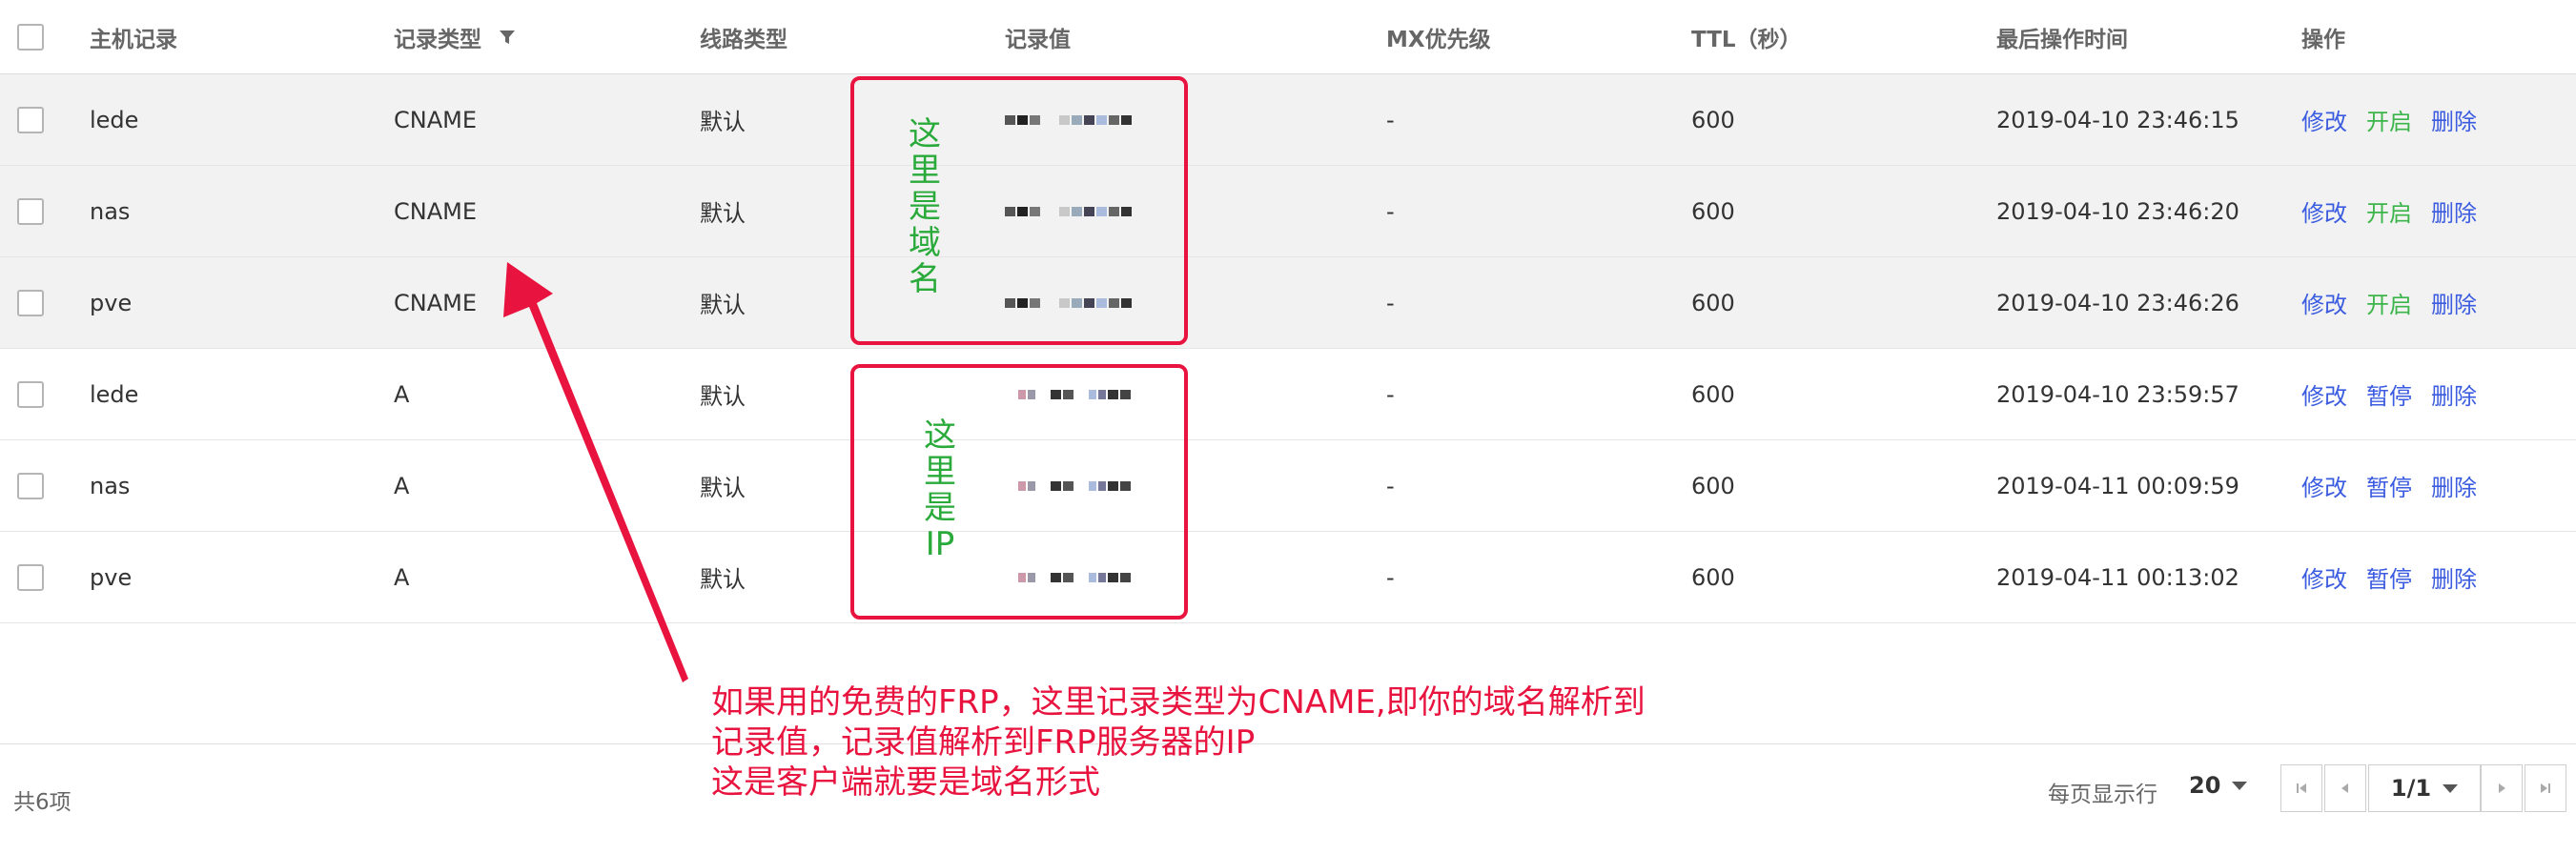  I want to click on page-indicator: 1/1, so click(2411, 788).